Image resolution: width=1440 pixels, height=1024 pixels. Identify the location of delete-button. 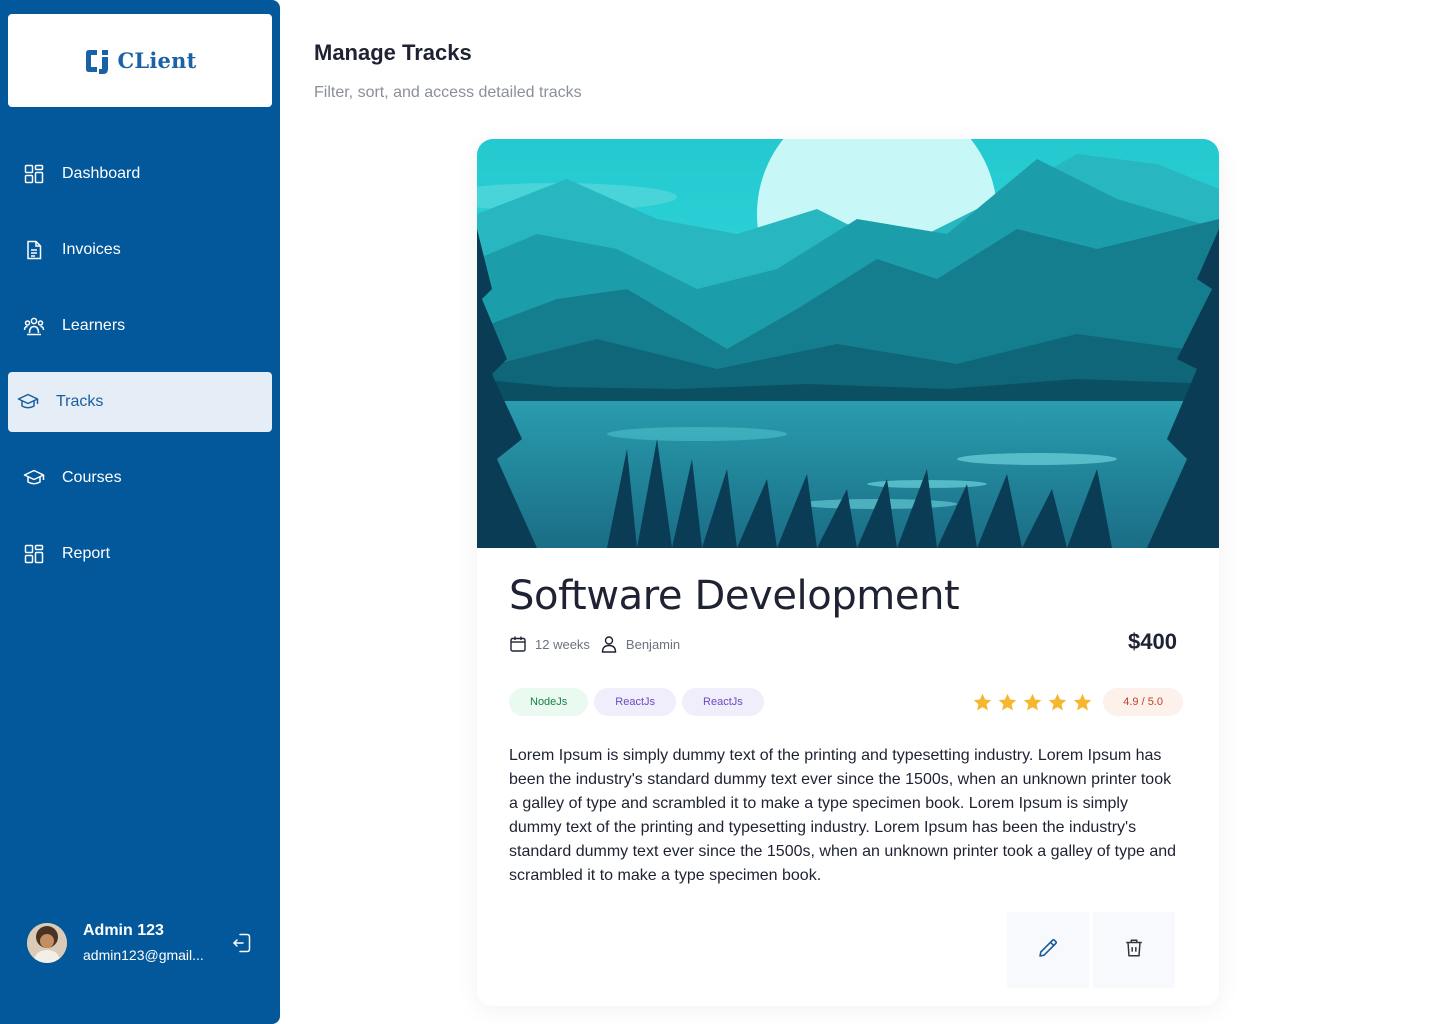
(1134, 950).